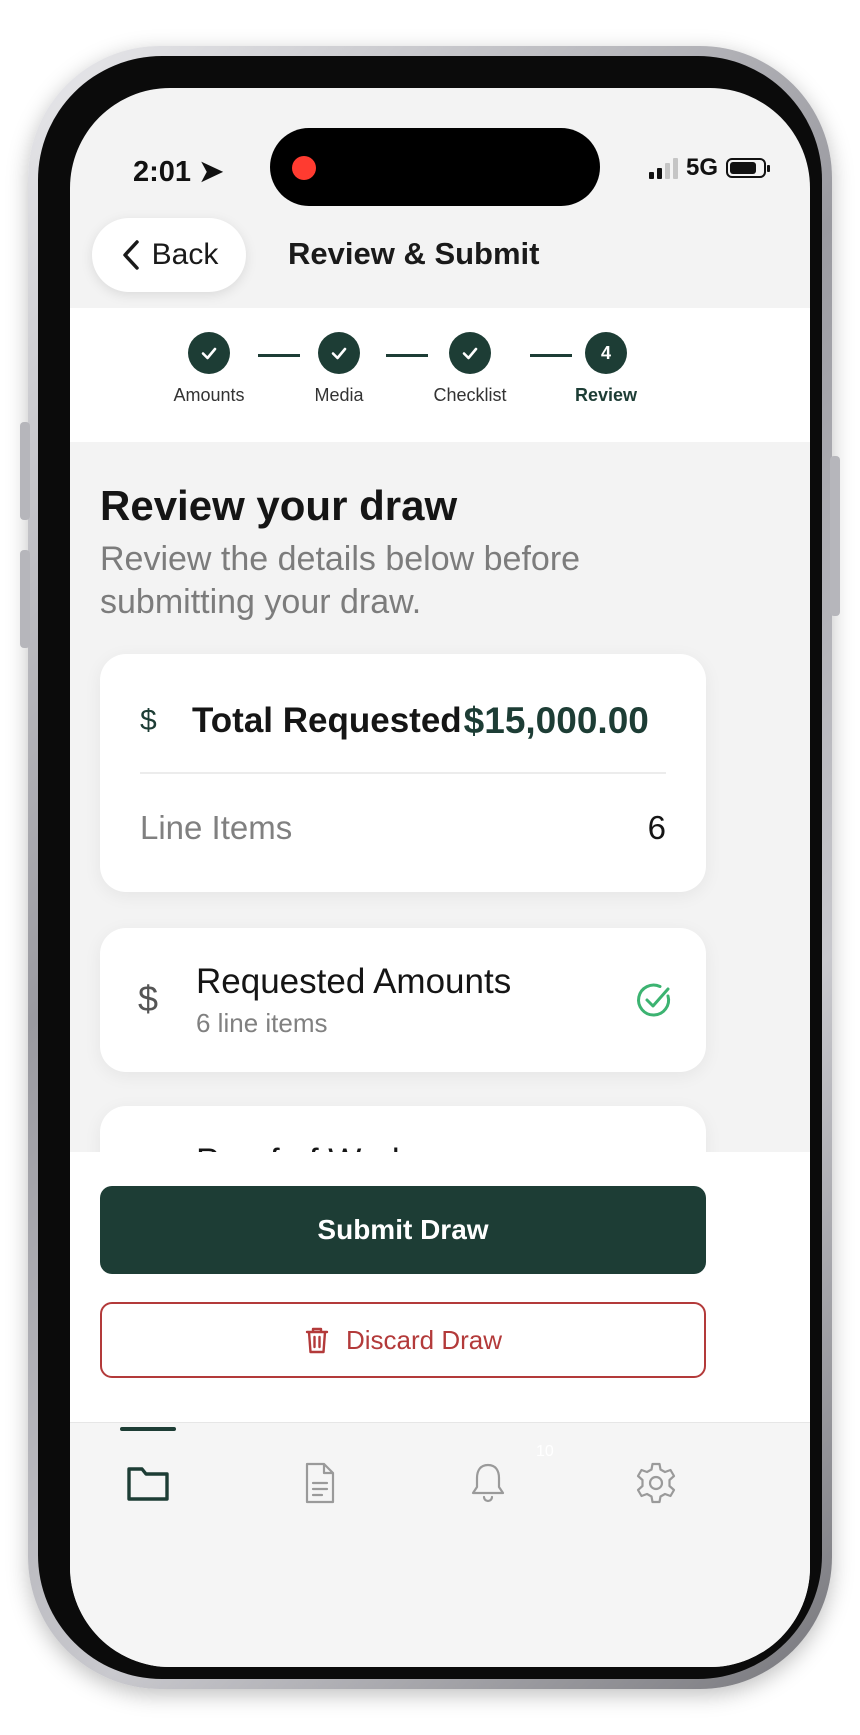 Image resolution: width=860 pixels, height=1735 pixels. Describe the element at coordinates (304, 168) in the screenshot. I see `recording-indicator-icon` at that location.